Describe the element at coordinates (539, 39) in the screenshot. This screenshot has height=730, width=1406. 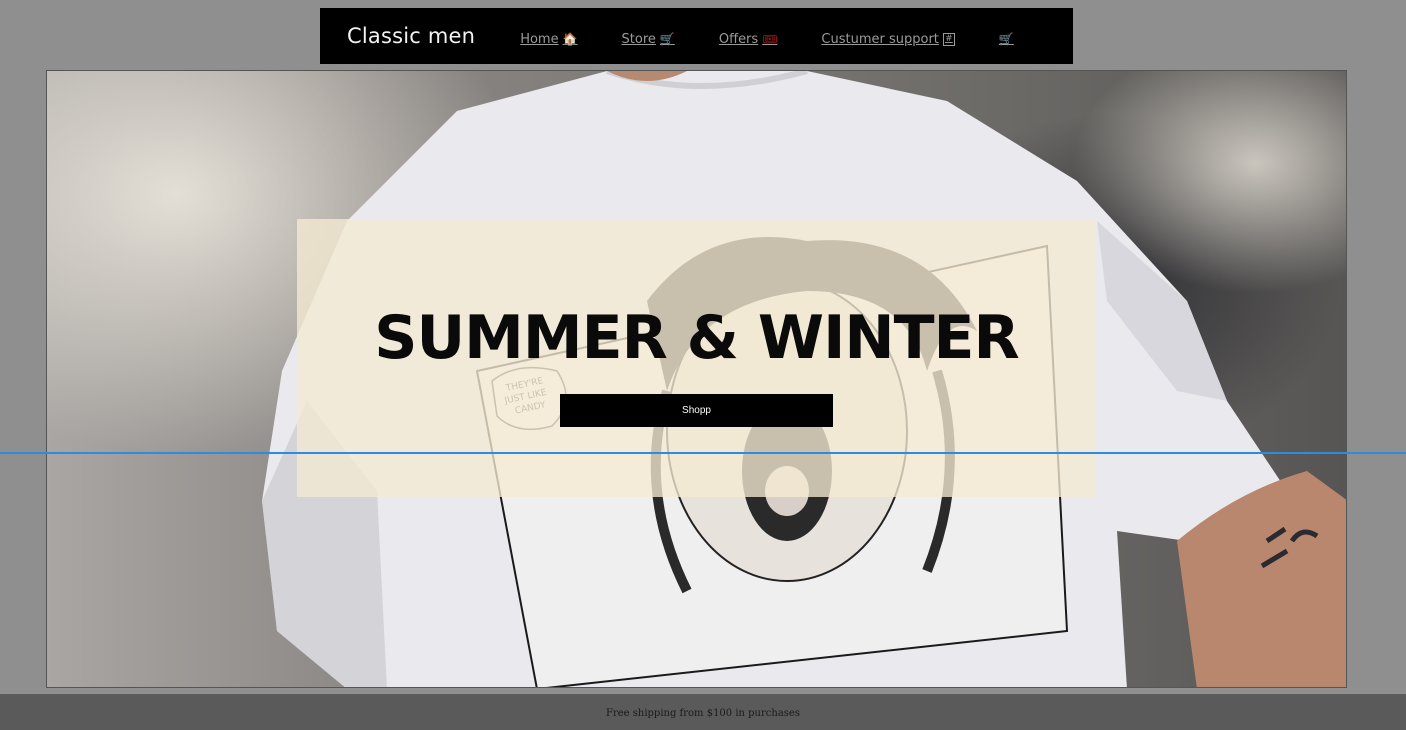
I see `nav-link-home-label: Home` at that location.